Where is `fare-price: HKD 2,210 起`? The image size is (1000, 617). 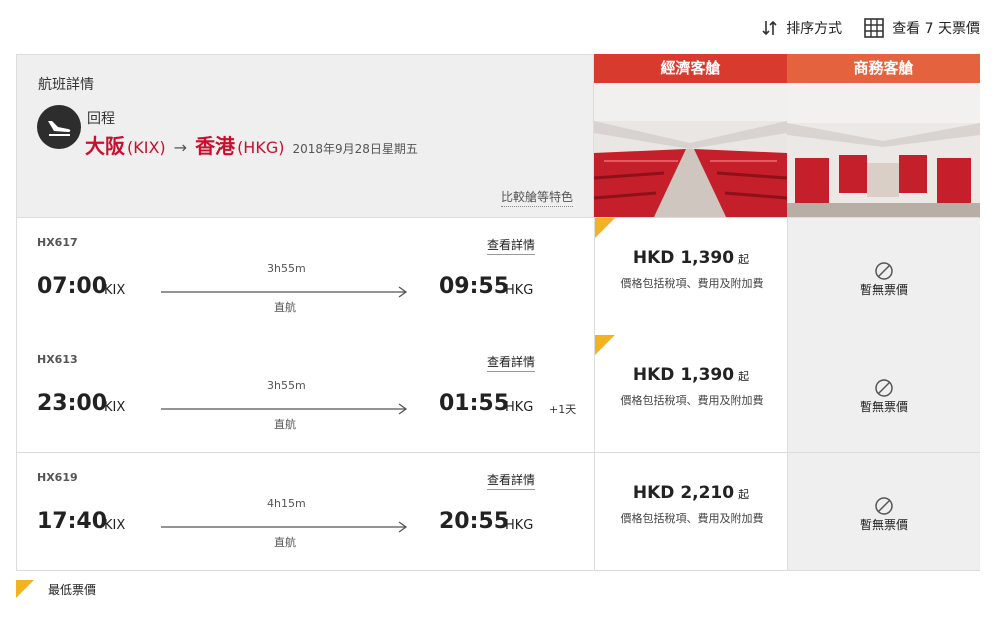
fare-price: HKD 2,210 起 is located at coordinates (691, 493).